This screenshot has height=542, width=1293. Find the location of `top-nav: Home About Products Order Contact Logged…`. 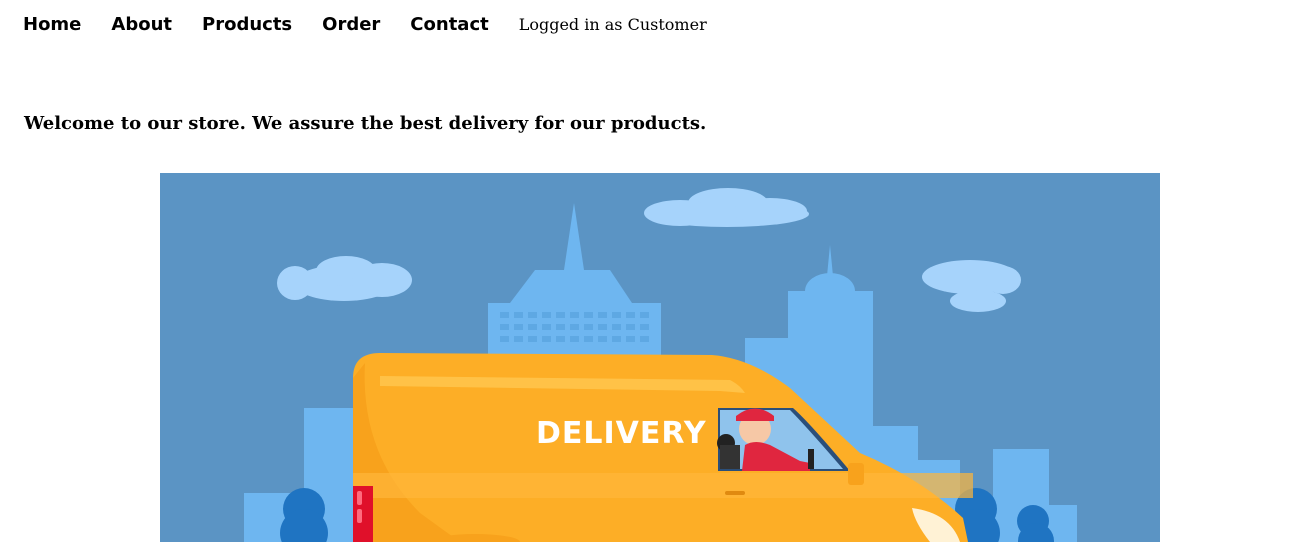

top-nav: Home About Products Order Contact Logged… is located at coordinates (365, 24).